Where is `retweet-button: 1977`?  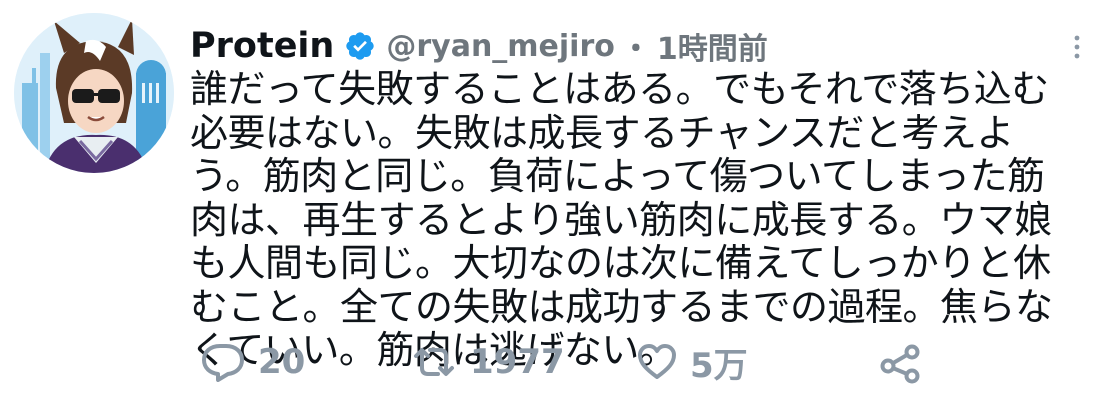
retweet-button: 1977 is located at coordinates (487, 362).